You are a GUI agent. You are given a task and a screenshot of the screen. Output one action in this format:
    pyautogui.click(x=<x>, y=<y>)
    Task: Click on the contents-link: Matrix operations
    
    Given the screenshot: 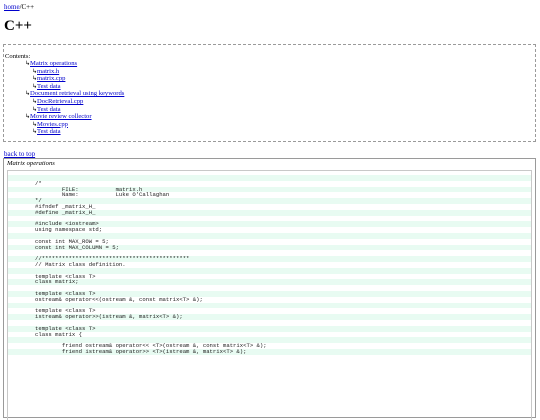 What is the action you would take?
    pyautogui.click(x=53, y=63)
    